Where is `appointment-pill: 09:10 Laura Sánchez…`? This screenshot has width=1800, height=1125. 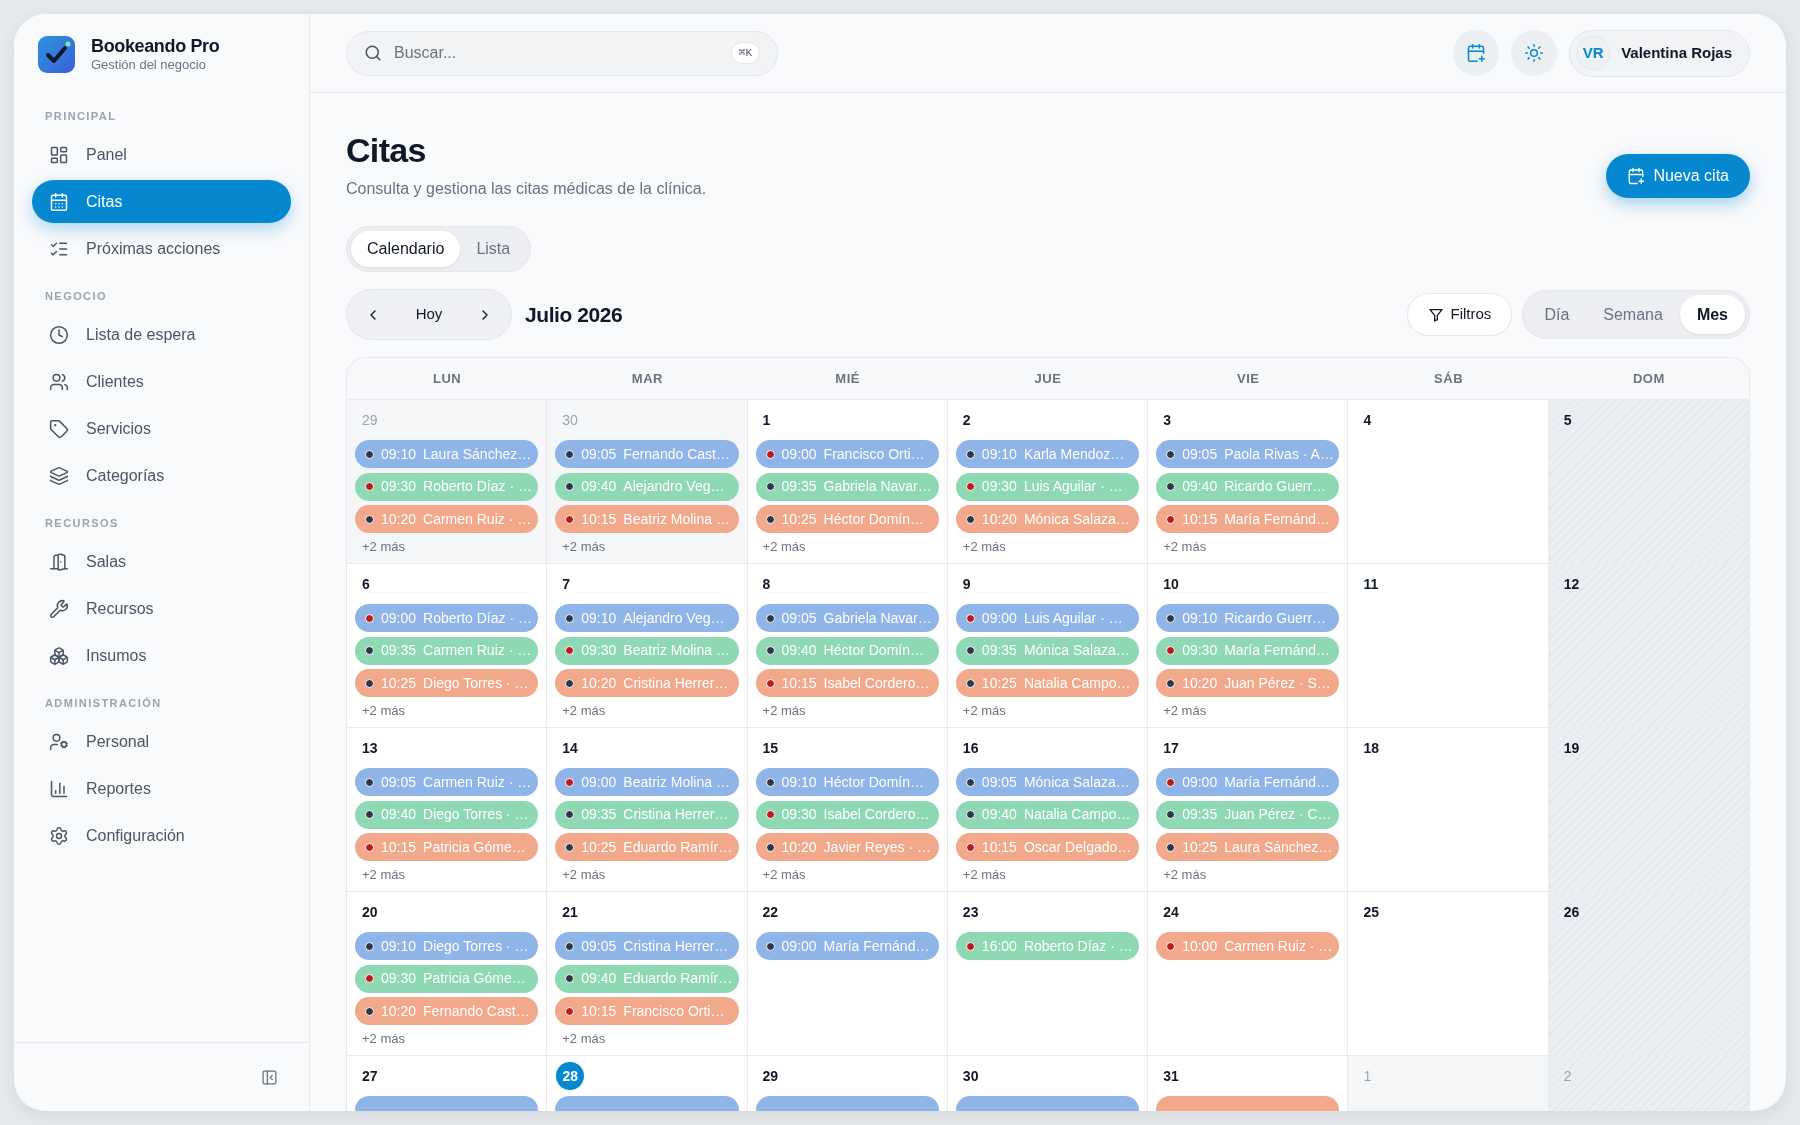 appointment-pill: 09:10 Laura Sánchez… is located at coordinates (447, 454).